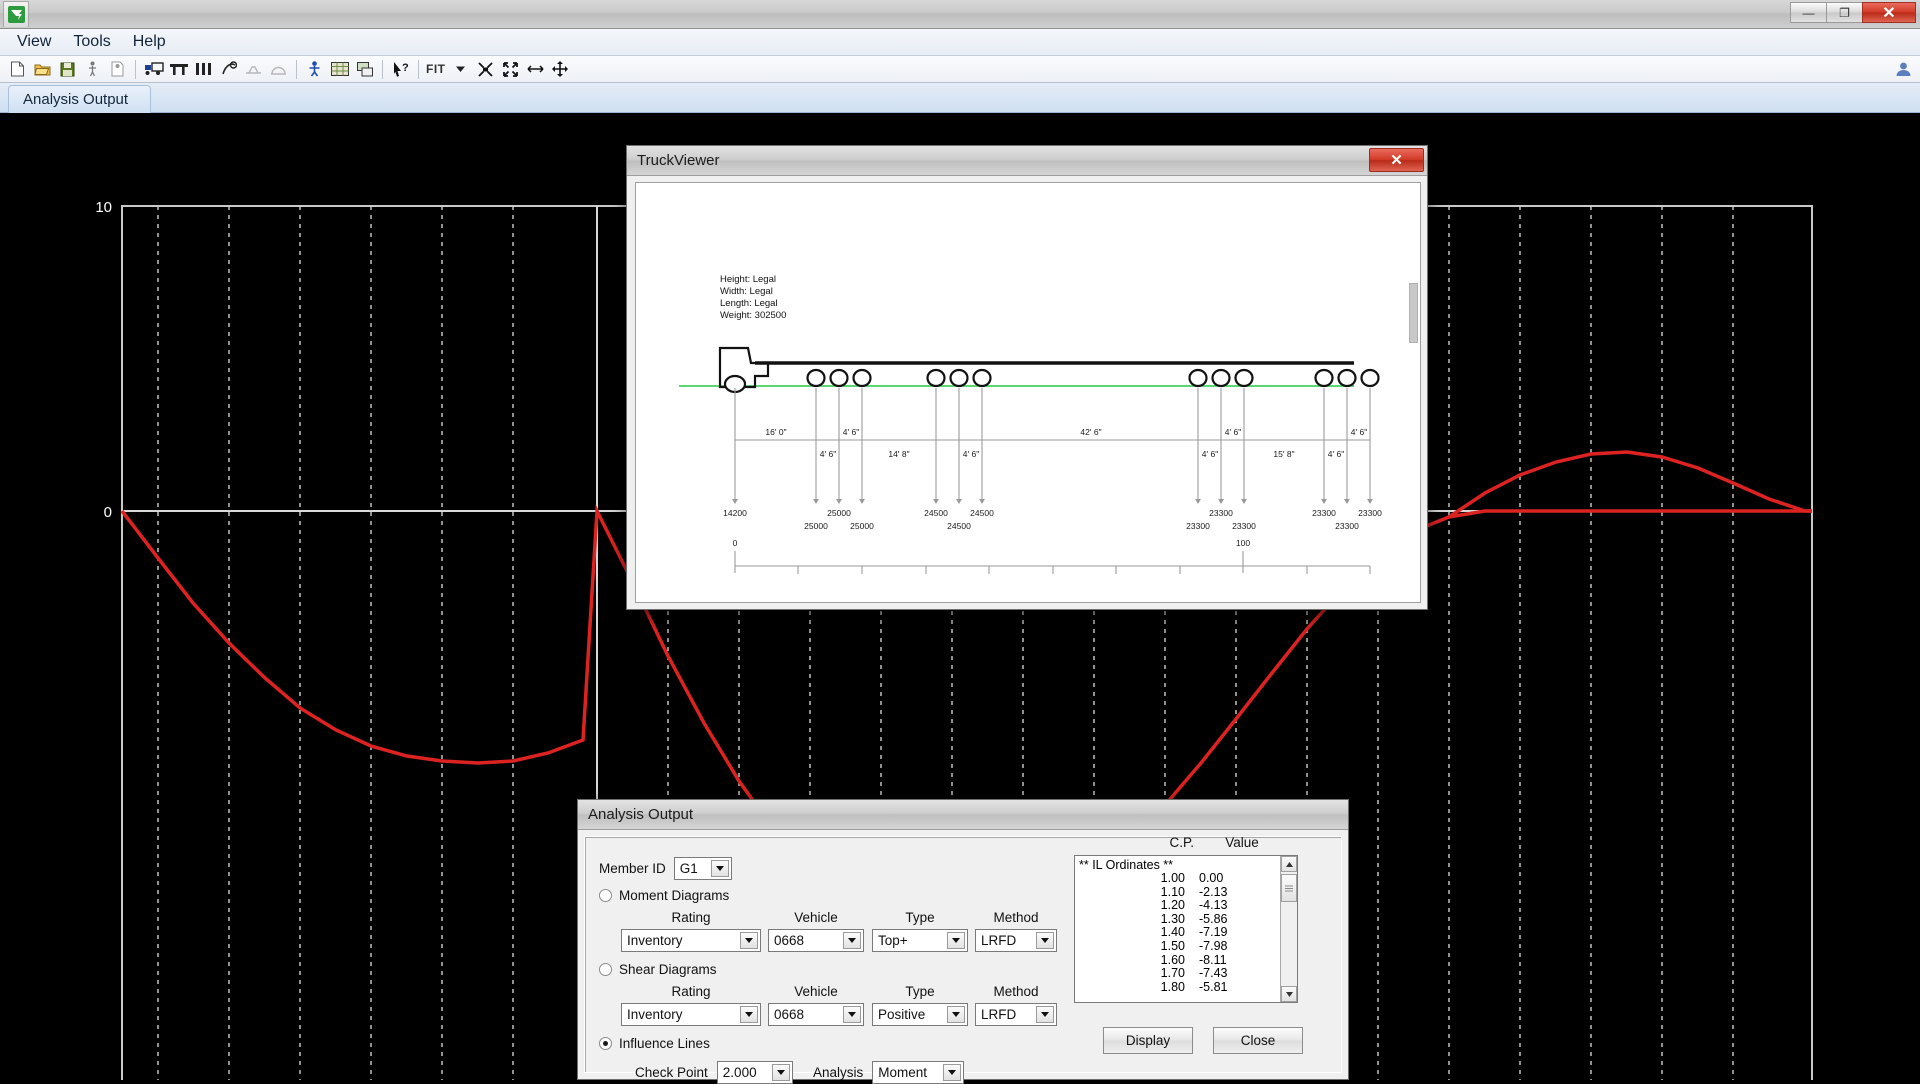 The image size is (1920, 1084). What do you see at coordinates (816, 940) in the screenshot?
I see `moment-vehicle-select: 0668` at bounding box center [816, 940].